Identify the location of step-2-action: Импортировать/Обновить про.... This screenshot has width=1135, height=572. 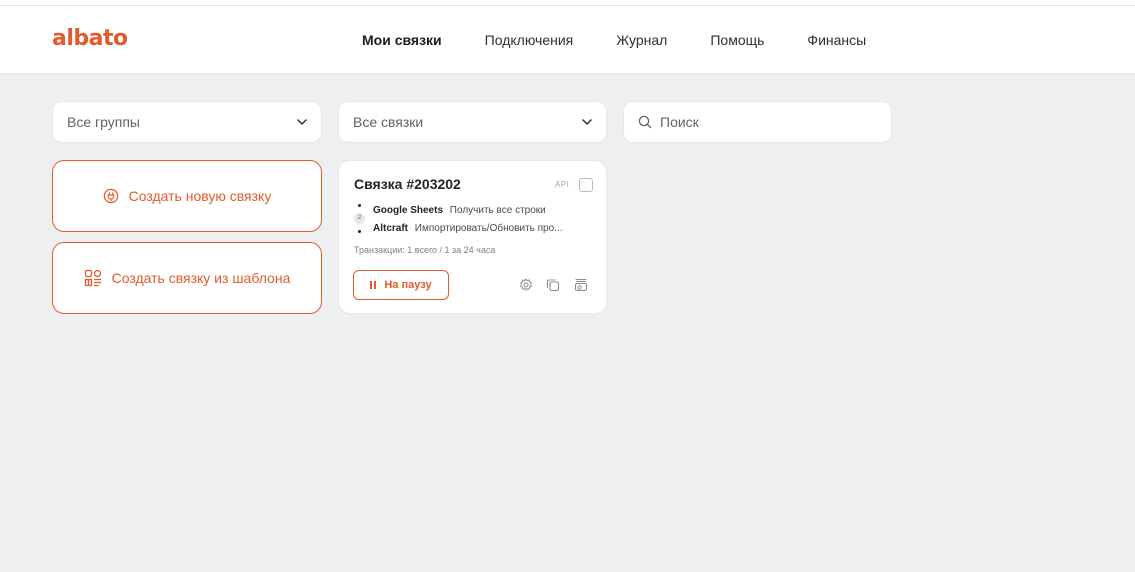
(488, 228).